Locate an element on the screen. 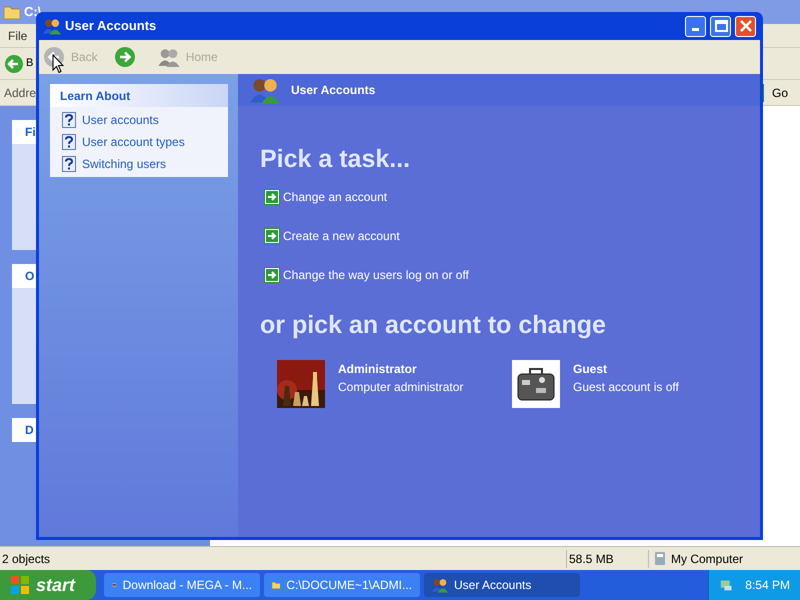 This screenshot has width=800, height=600. maximize-icon is located at coordinates (721, 26).